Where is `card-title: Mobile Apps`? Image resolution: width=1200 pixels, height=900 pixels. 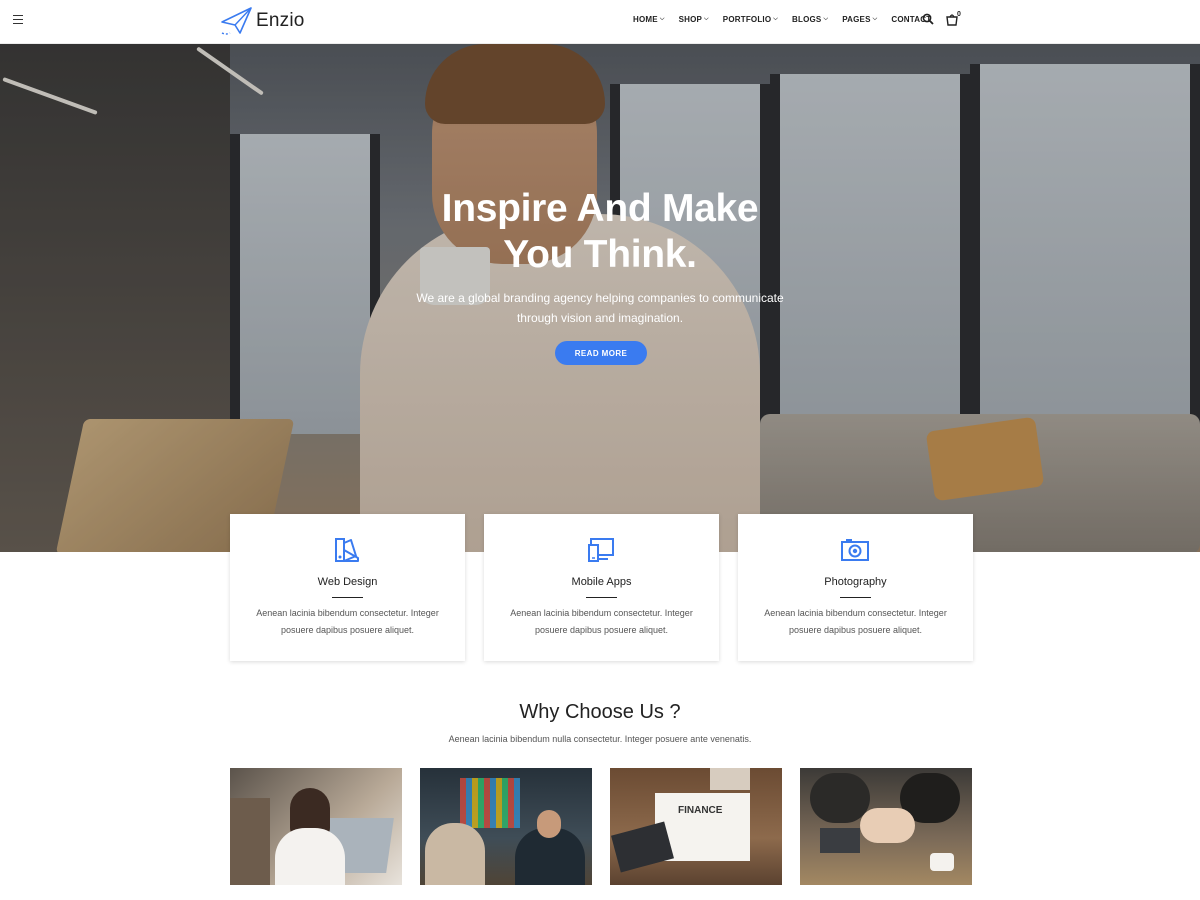
card-title: Mobile Apps is located at coordinates (601, 582).